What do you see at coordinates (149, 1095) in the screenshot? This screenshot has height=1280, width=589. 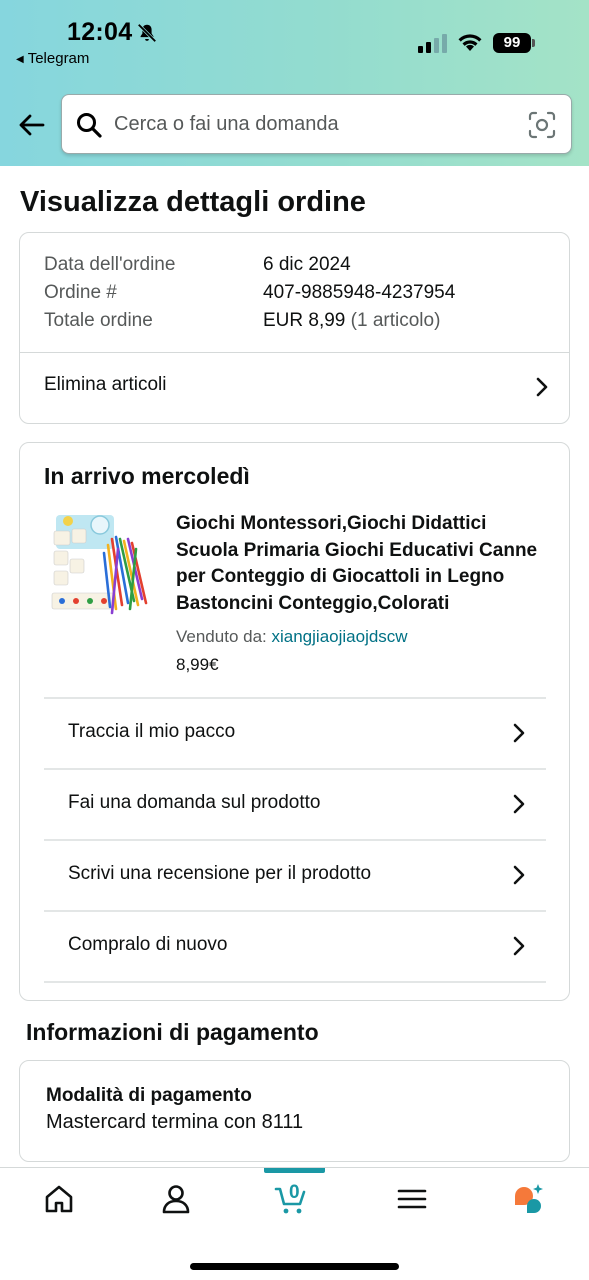 I see `payment-method-label: Modalità di pagamento` at bounding box center [149, 1095].